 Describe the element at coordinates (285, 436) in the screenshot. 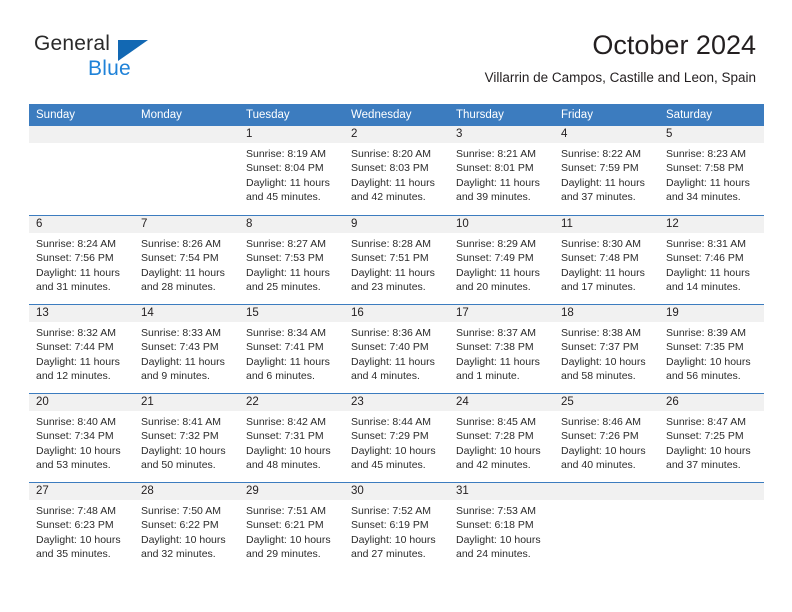

I see `sunset-text: Sunset: 7:31 PM` at that location.